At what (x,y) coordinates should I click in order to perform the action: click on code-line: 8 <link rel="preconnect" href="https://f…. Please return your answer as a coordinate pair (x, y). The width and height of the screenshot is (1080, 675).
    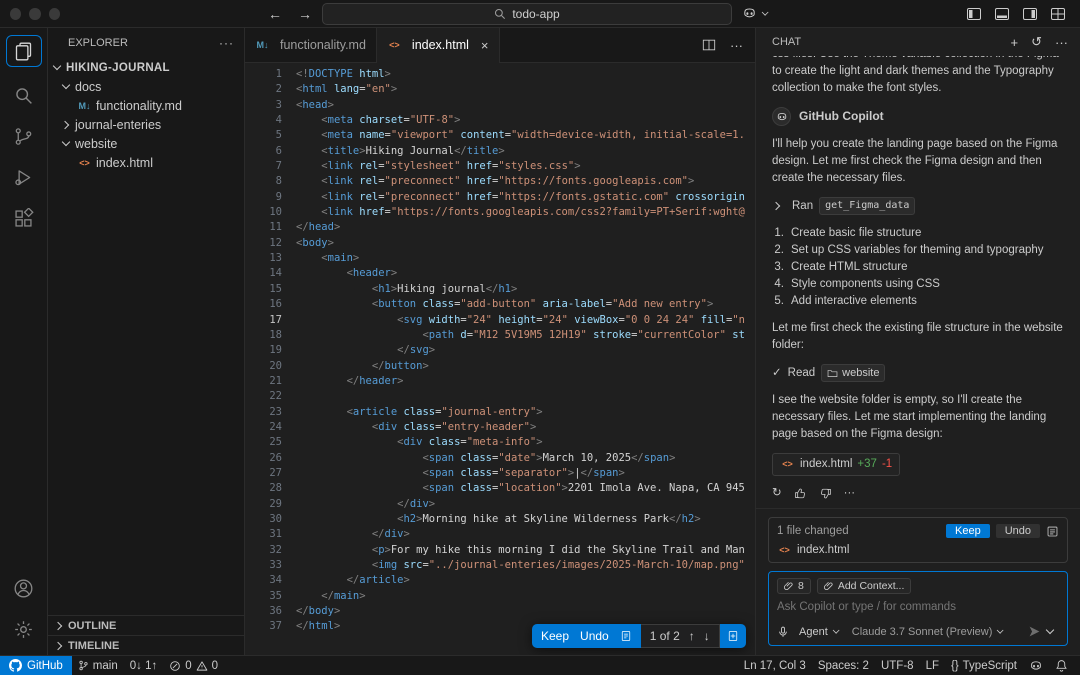
    Looking at the image, I should click on (500, 181).